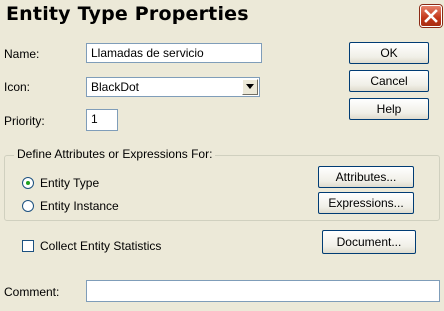  Describe the element at coordinates (32, 292) in the screenshot. I see `comment-label: Comment:` at that location.